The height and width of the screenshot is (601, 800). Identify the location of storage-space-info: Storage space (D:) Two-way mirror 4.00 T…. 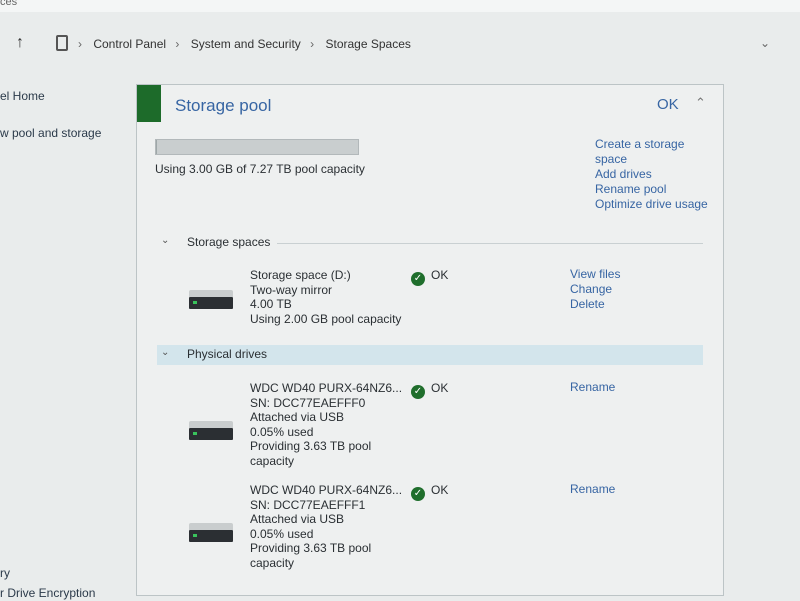
(325, 297).